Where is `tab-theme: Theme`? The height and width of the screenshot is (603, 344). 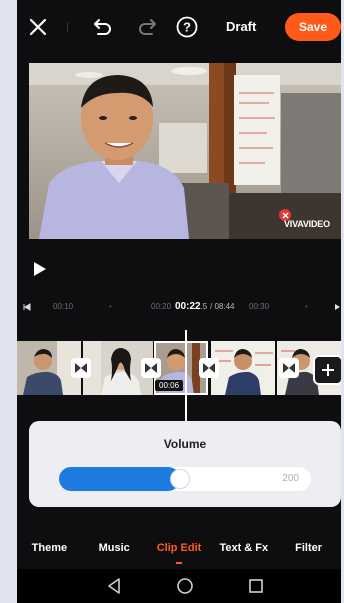 tab-theme: Theme is located at coordinates (49, 548).